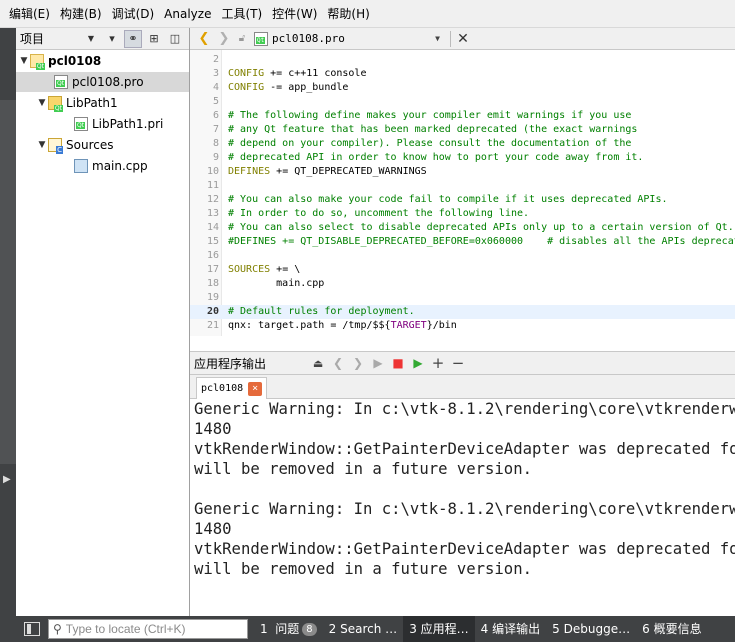 The image size is (735, 642). I want to click on code-token: # Default rules for deployment., so click(321, 311).